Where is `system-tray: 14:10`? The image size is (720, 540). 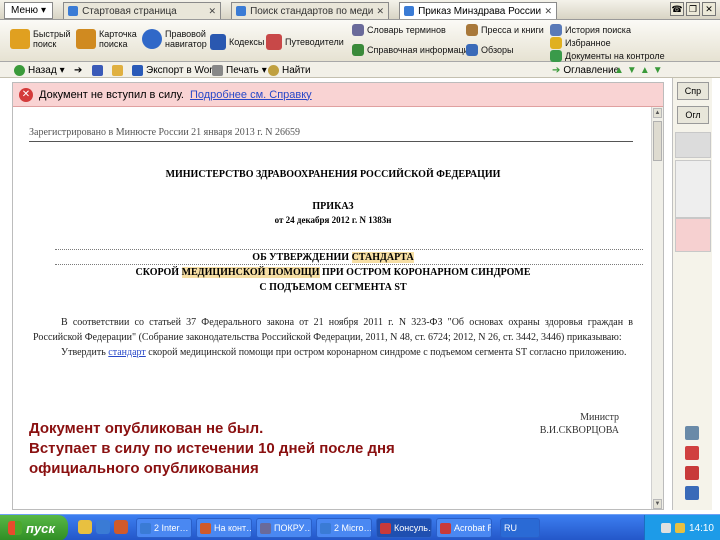
system-tray: 14:10 is located at coordinates (682, 527).